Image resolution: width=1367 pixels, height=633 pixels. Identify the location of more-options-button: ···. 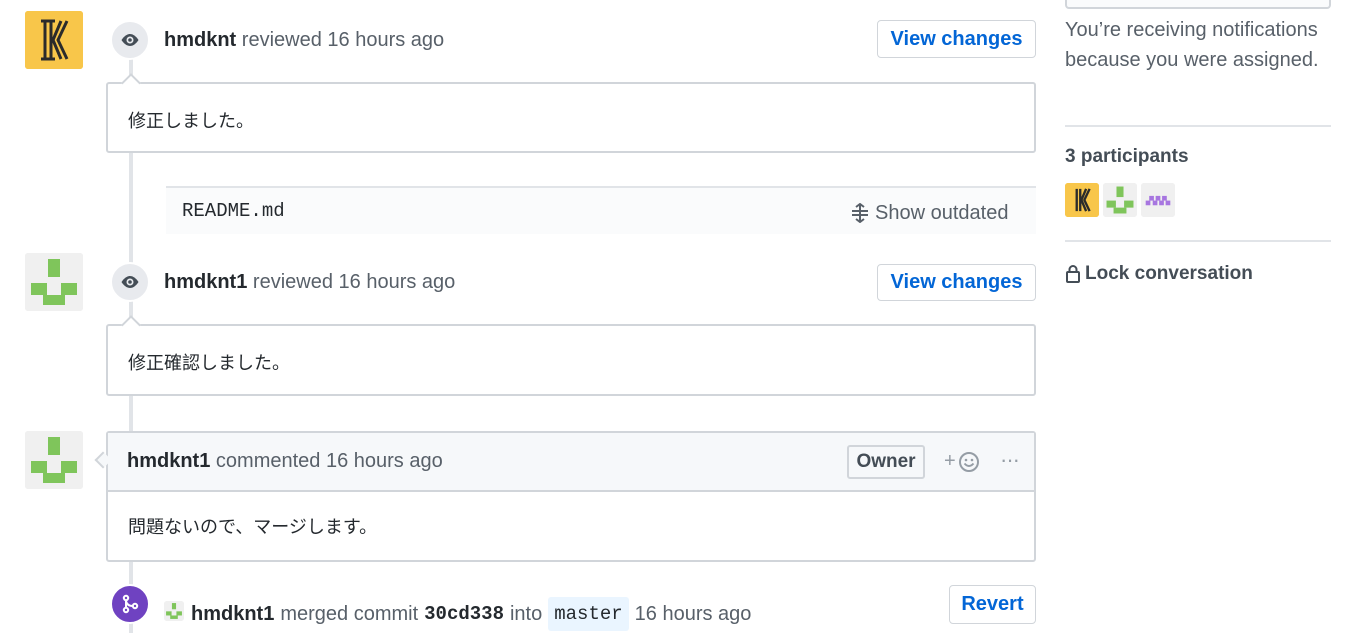
(1010, 460).